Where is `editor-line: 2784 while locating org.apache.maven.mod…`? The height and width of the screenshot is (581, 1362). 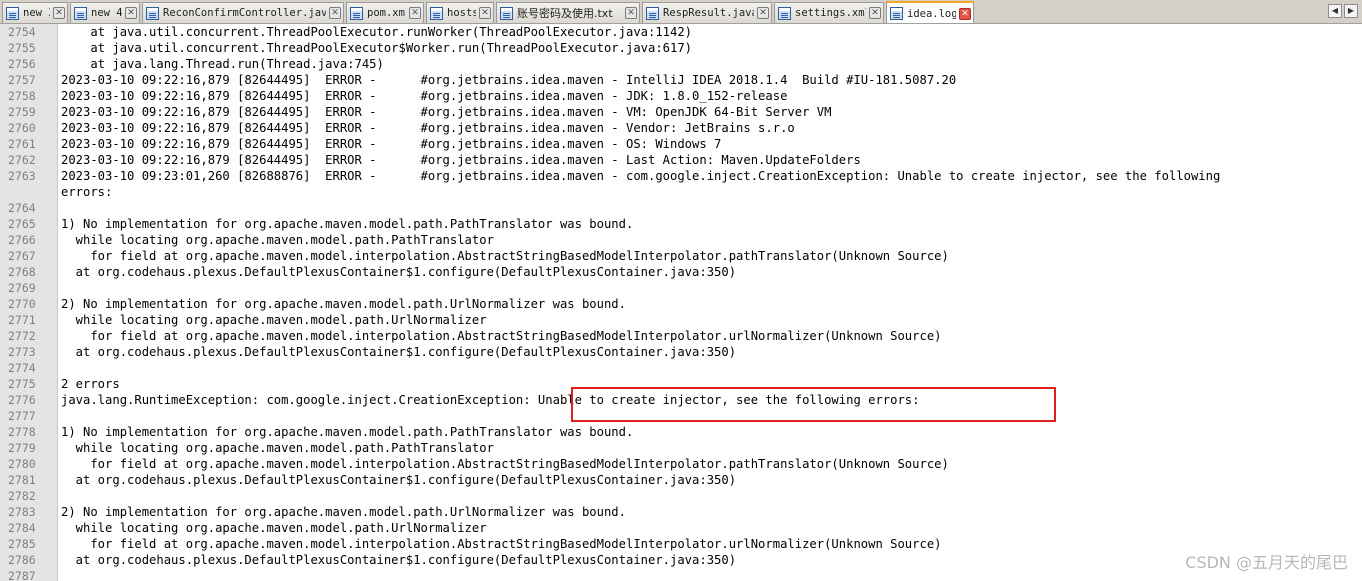 editor-line: 2784 while locating org.apache.maven.mod… is located at coordinates (681, 528).